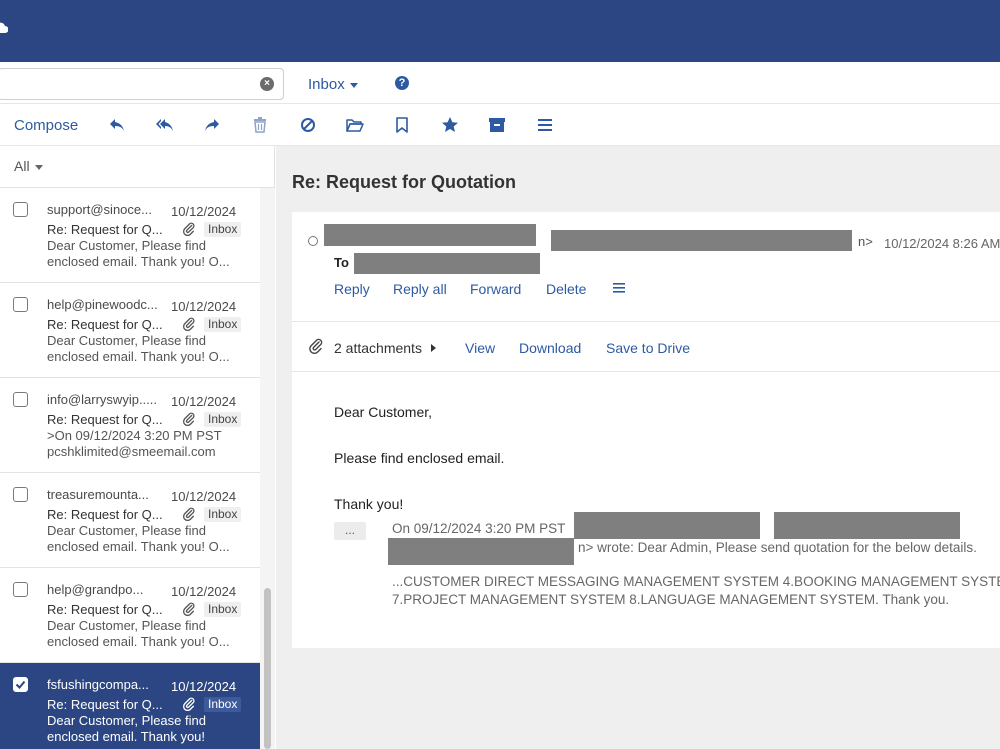 This screenshot has width=1000, height=749. What do you see at coordinates (353, 85) in the screenshot?
I see `chevron-down-icon` at bounding box center [353, 85].